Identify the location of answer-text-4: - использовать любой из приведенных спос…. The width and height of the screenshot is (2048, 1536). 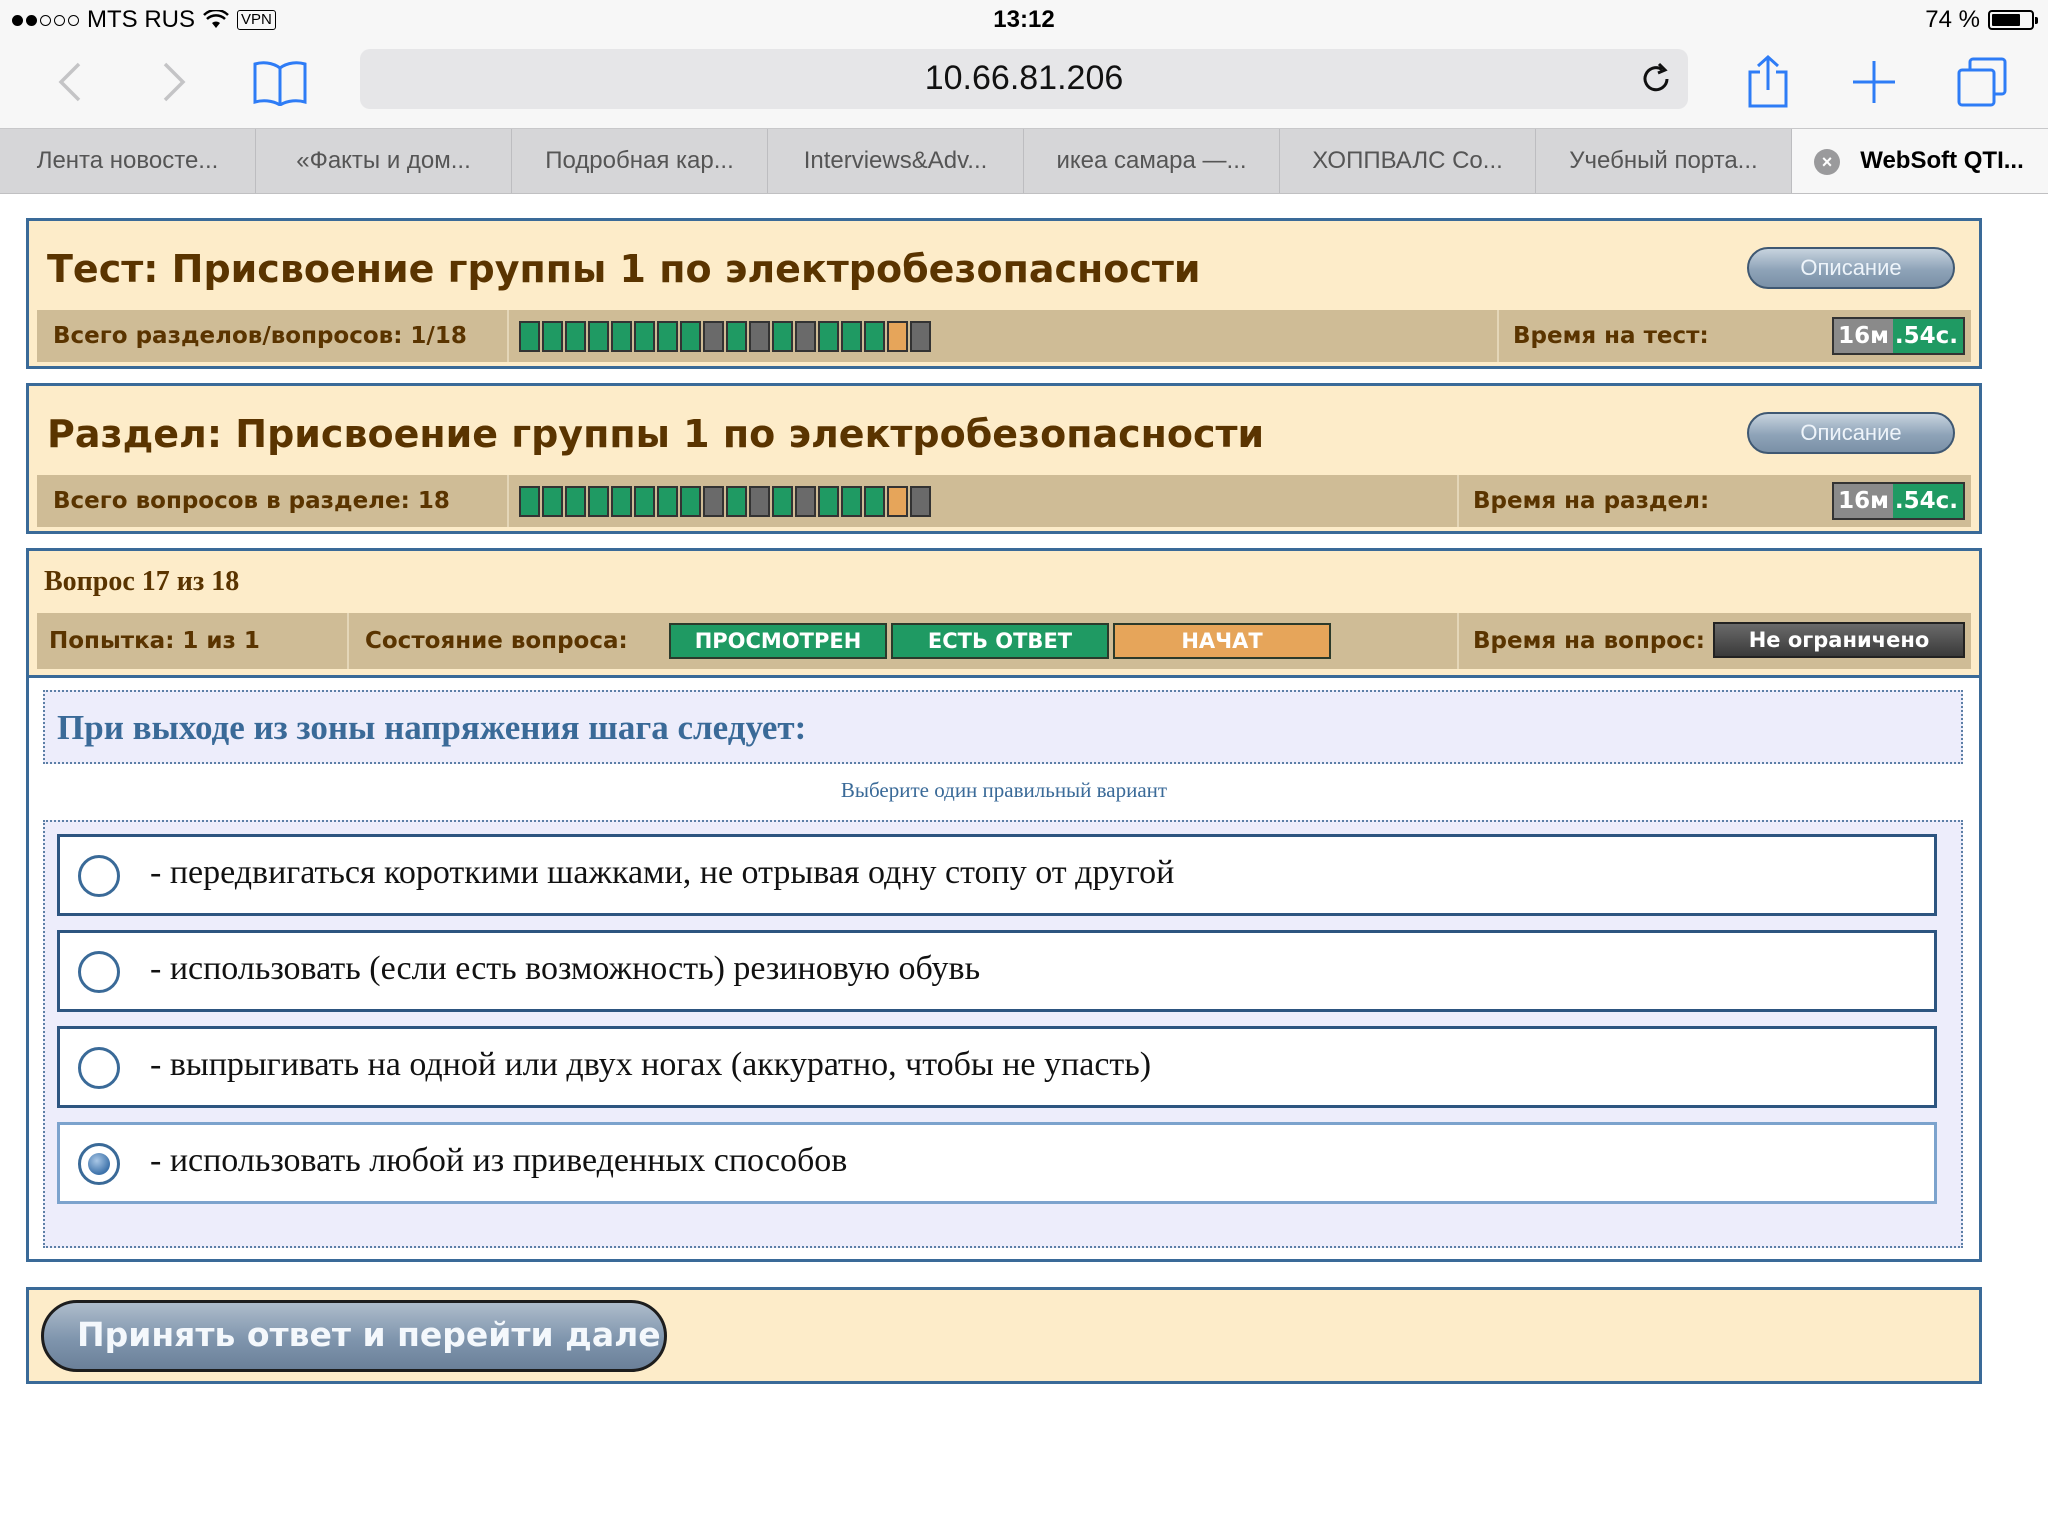
(499, 1160).